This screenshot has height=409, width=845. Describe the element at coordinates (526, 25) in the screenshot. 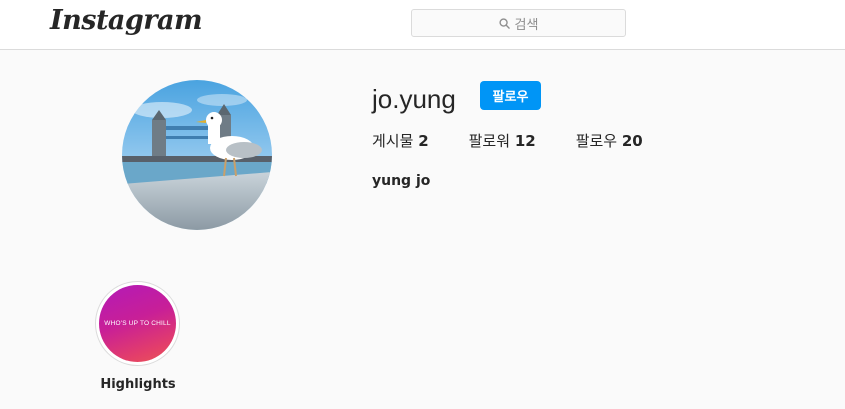

I see `search-placeholder: 검색` at that location.